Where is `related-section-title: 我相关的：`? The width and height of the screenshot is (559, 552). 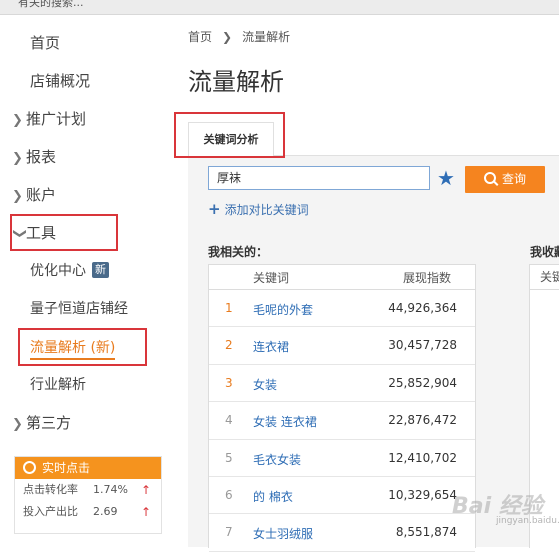 related-section-title: 我相关的： is located at coordinates (238, 252).